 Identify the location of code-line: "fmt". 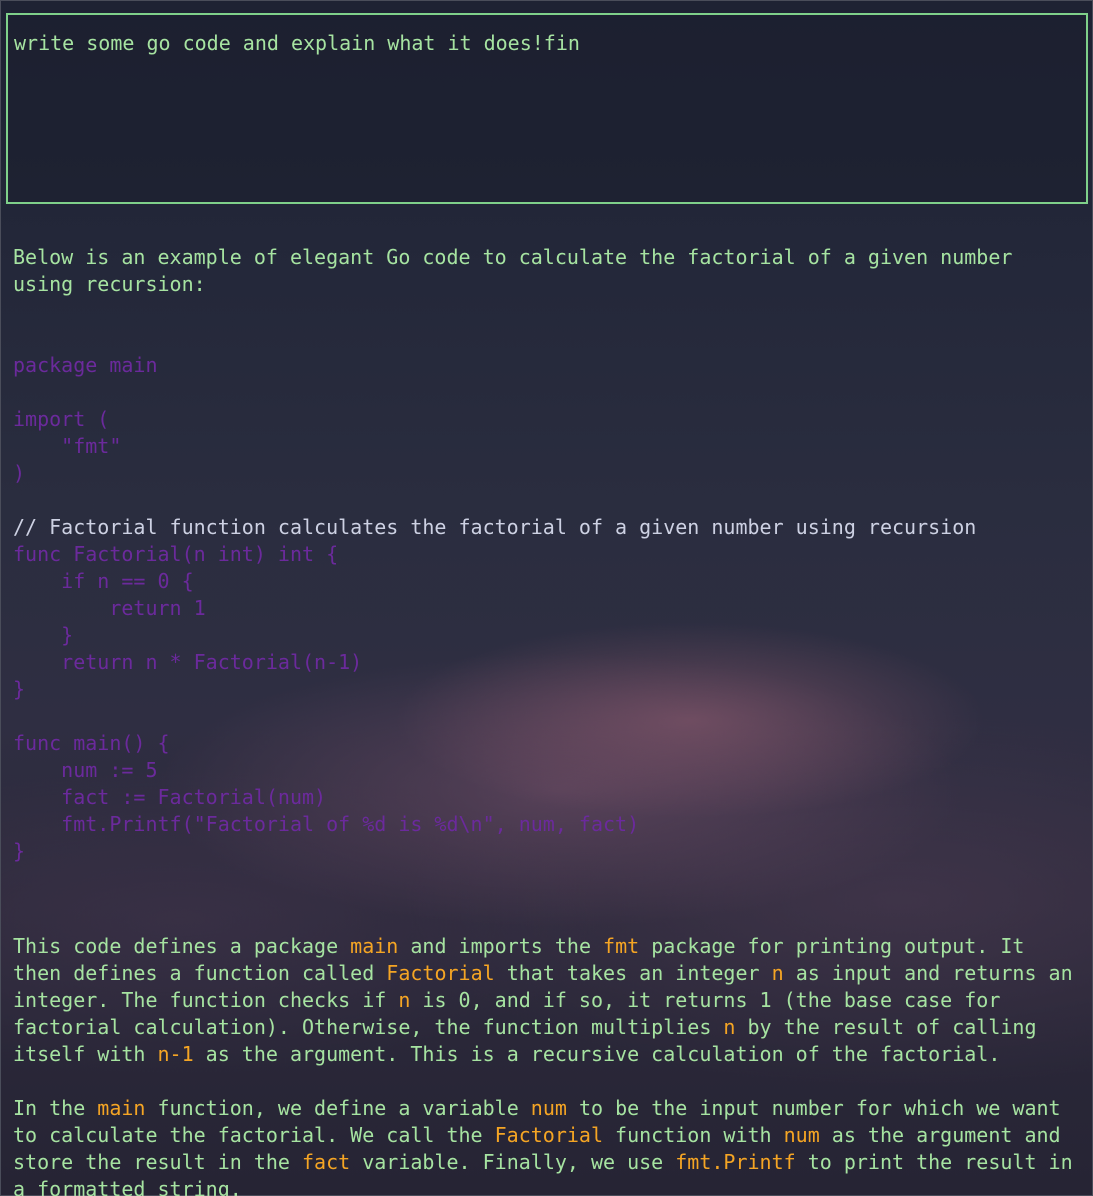
(67, 446).